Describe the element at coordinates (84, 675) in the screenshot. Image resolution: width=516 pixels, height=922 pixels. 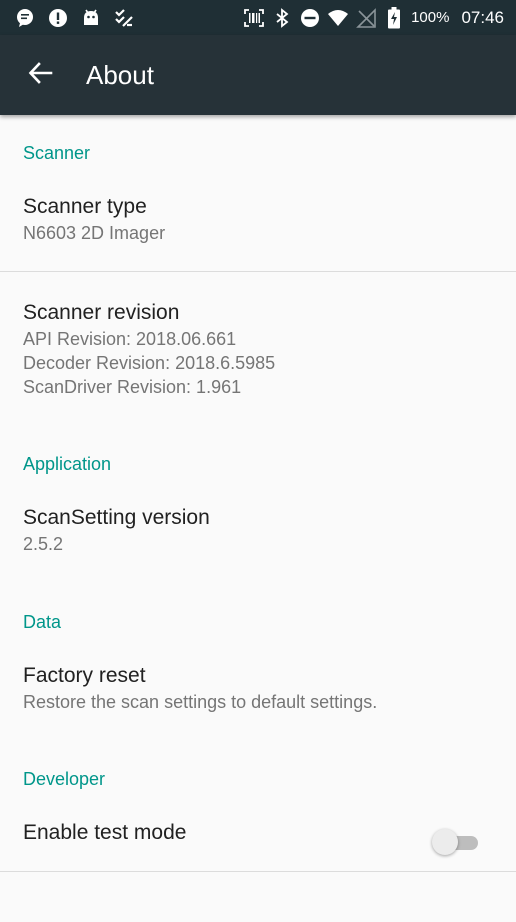
I see `pref-title: Factory reset` at that location.